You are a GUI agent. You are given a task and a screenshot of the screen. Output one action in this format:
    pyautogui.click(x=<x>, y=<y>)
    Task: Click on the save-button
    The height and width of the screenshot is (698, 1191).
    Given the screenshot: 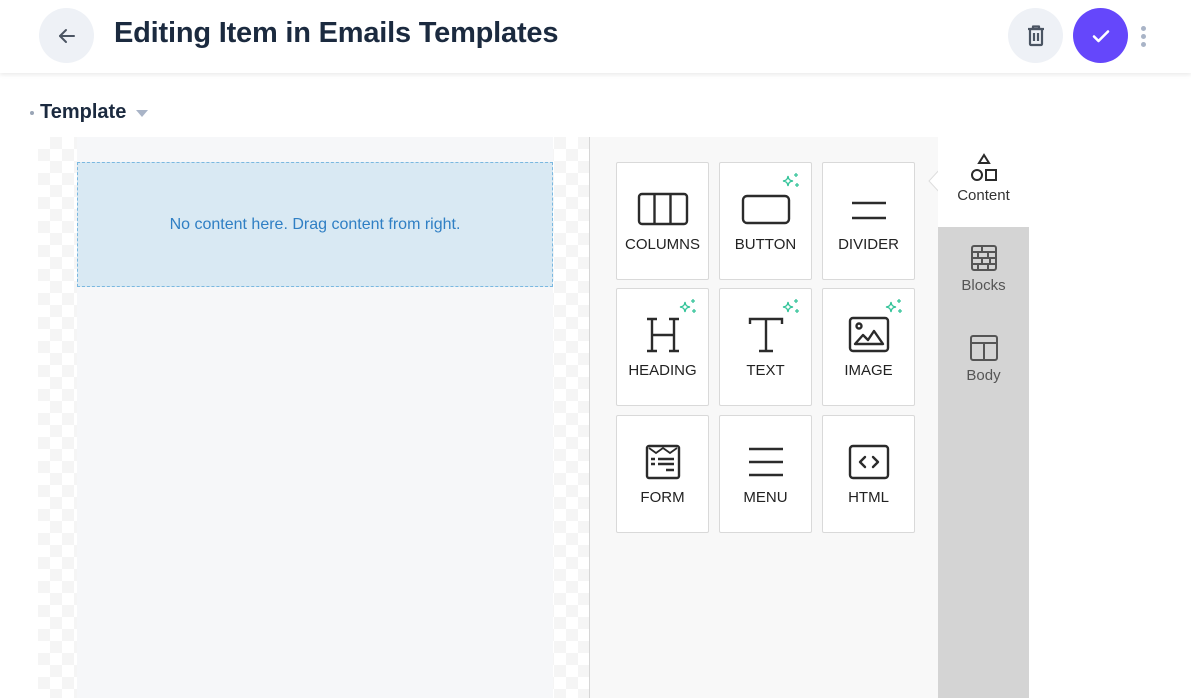 What is the action you would take?
    pyautogui.click(x=1100, y=35)
    